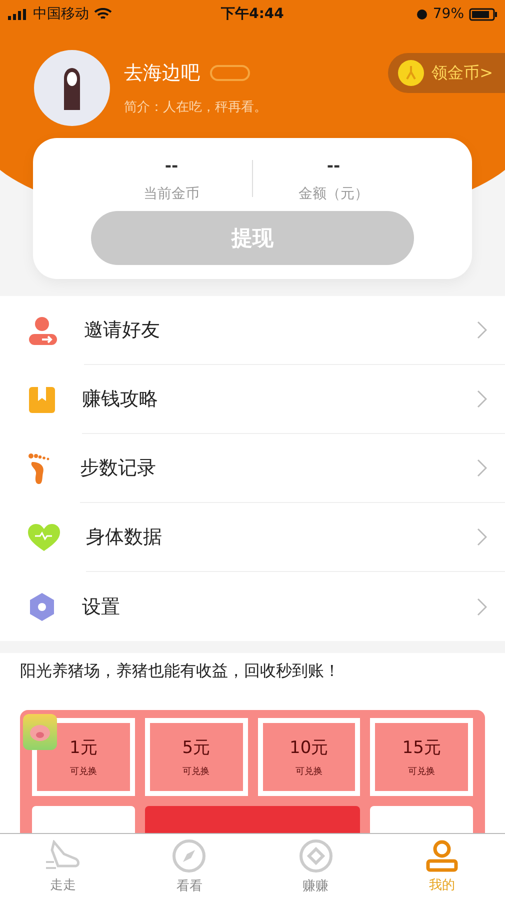 This screenshot has height=900, width=505. I want to click on coupon: 10元 可兑换, so click(309, 757).